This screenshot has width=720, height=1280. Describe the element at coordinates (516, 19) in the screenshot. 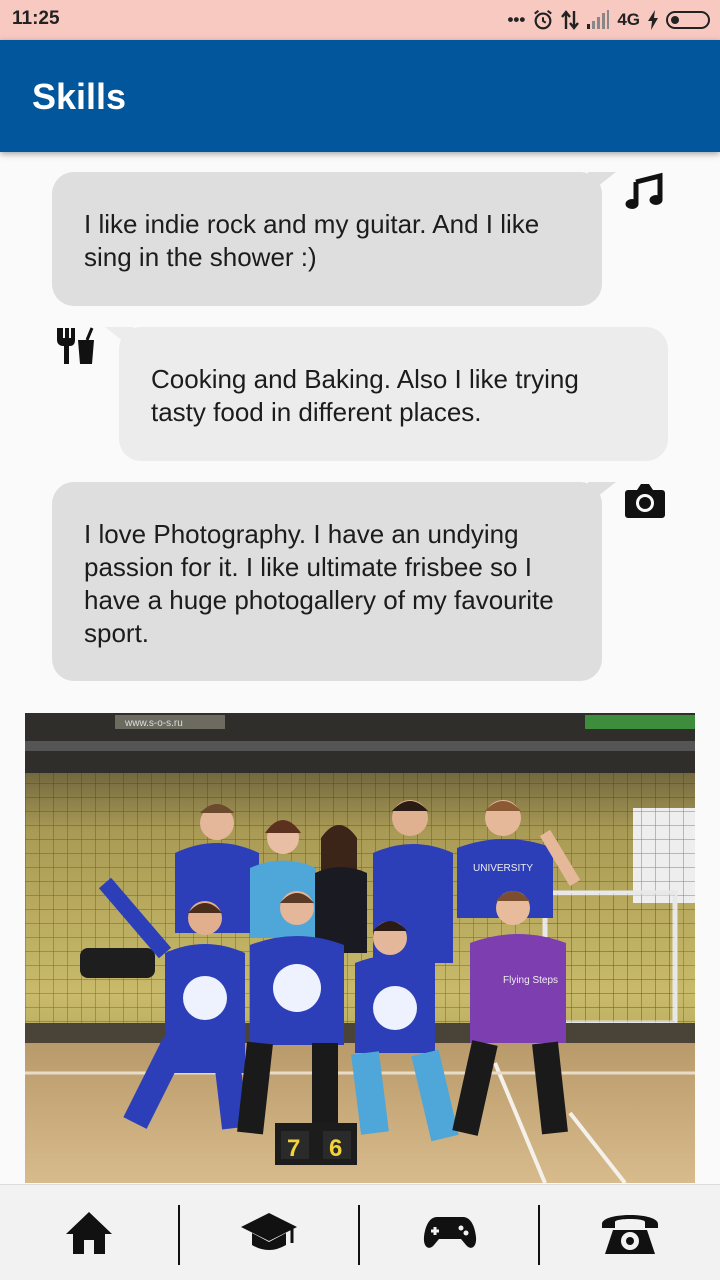

I see `more-icon: •••` at that location.